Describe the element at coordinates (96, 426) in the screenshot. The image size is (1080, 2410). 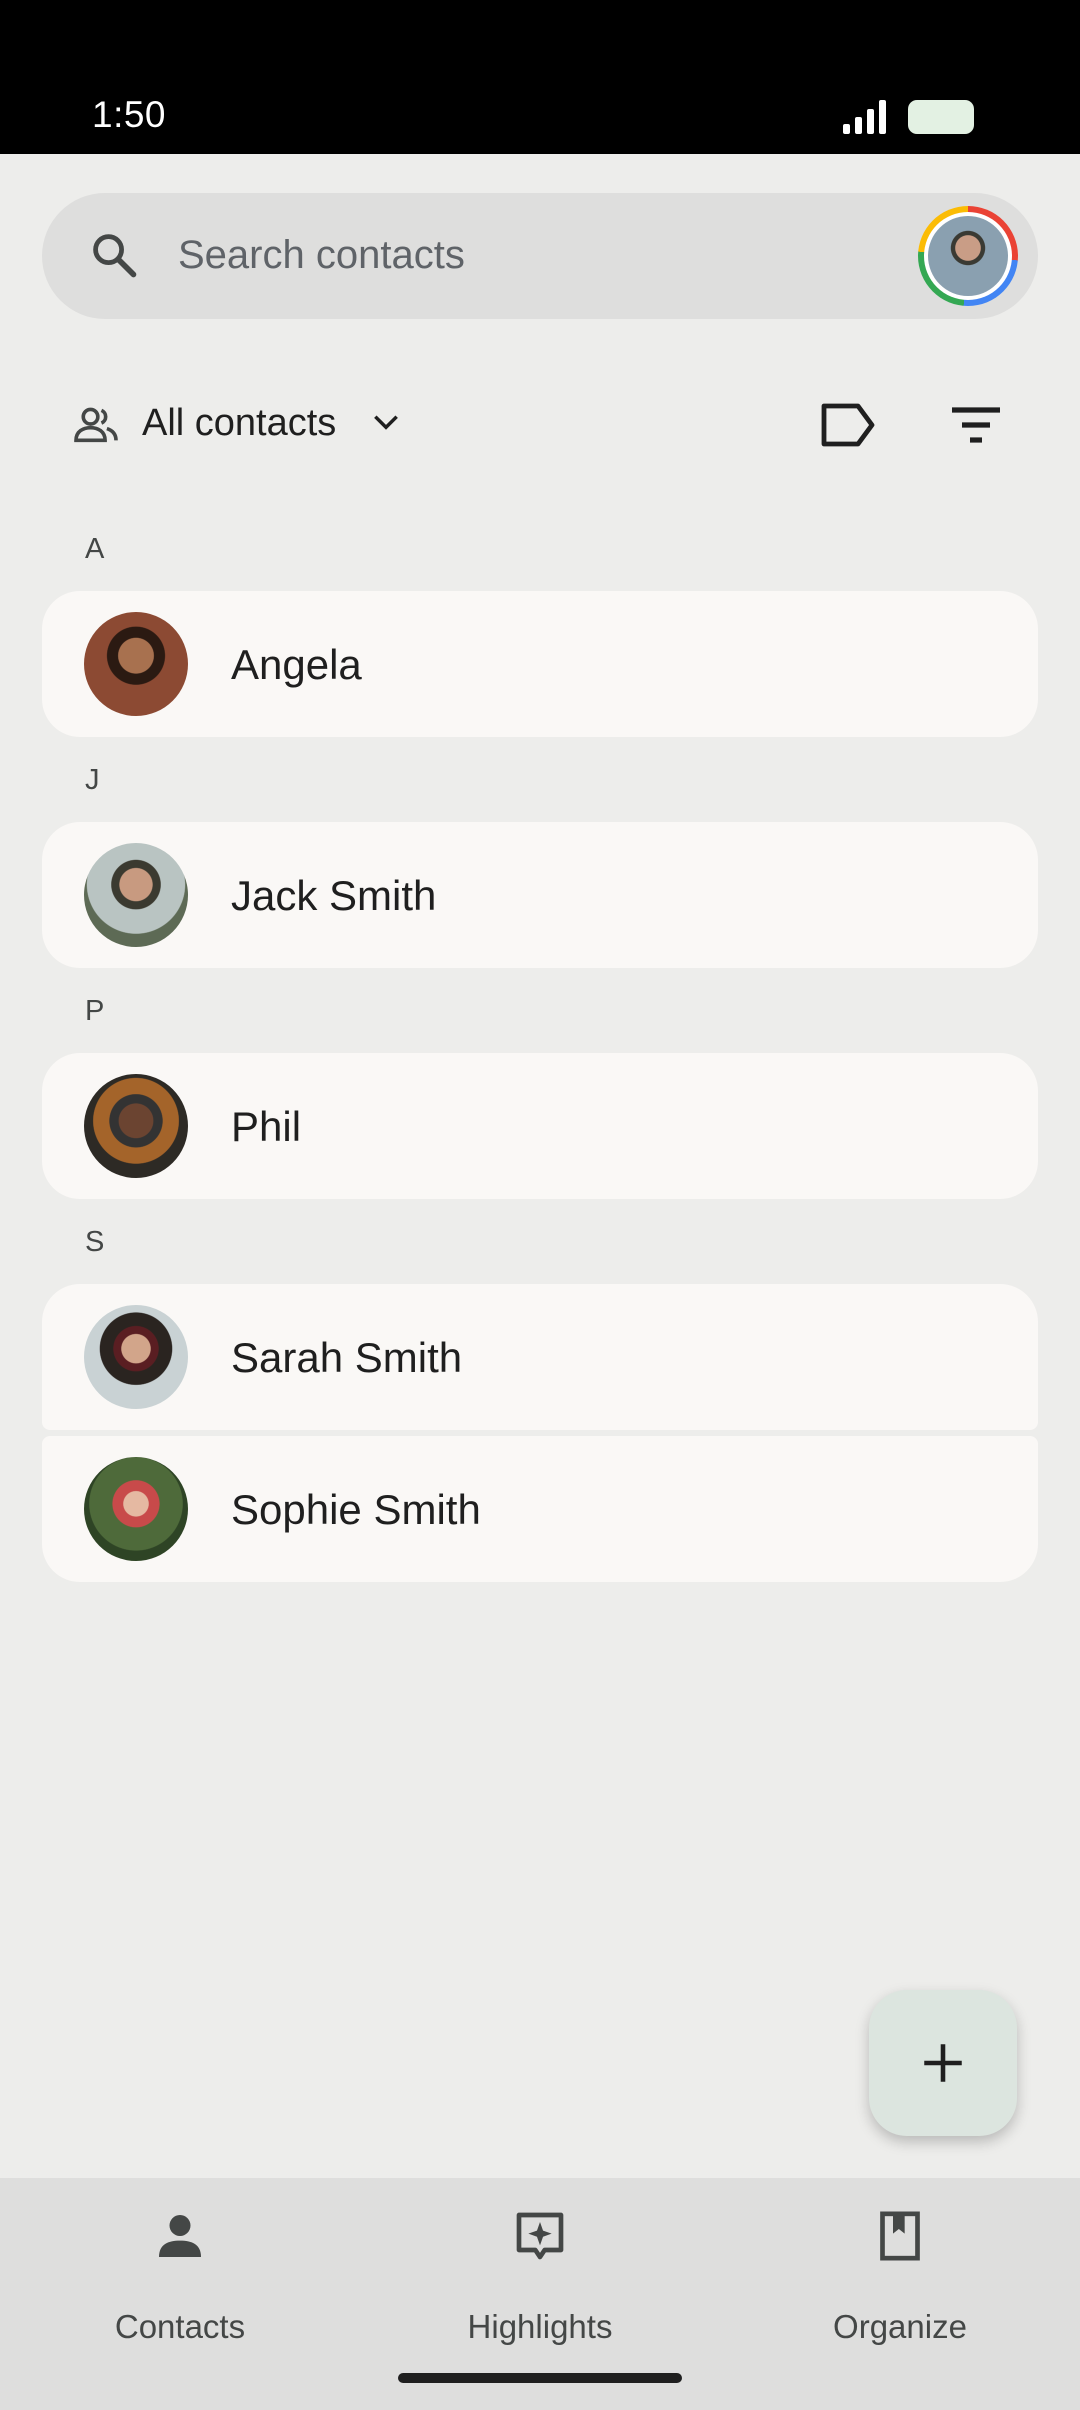
I see `people-icon` at that location.